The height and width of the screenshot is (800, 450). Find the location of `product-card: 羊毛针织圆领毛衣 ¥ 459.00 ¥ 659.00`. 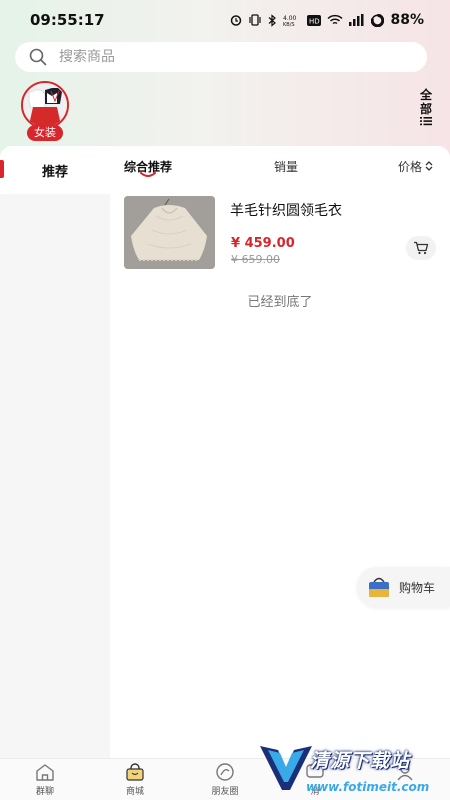

product-card: 羊毛针织圆领毛衣 ¥ 459.00 ¥ 659.00 is located at coordinates (281, 233).